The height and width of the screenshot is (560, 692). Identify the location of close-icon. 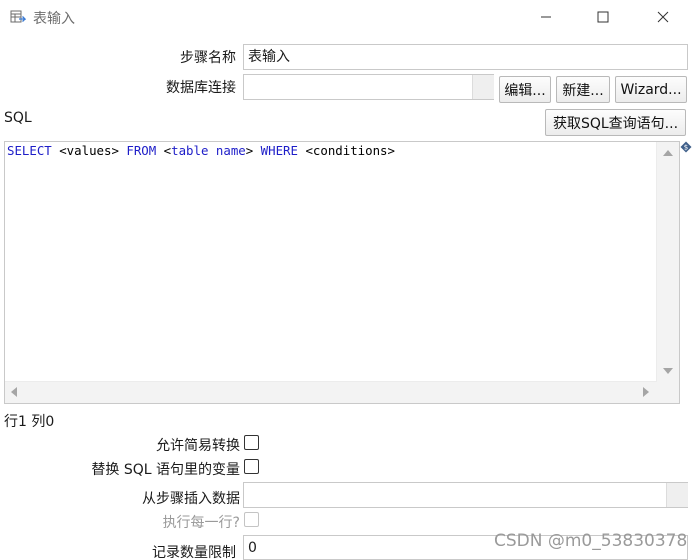
(663, 17).